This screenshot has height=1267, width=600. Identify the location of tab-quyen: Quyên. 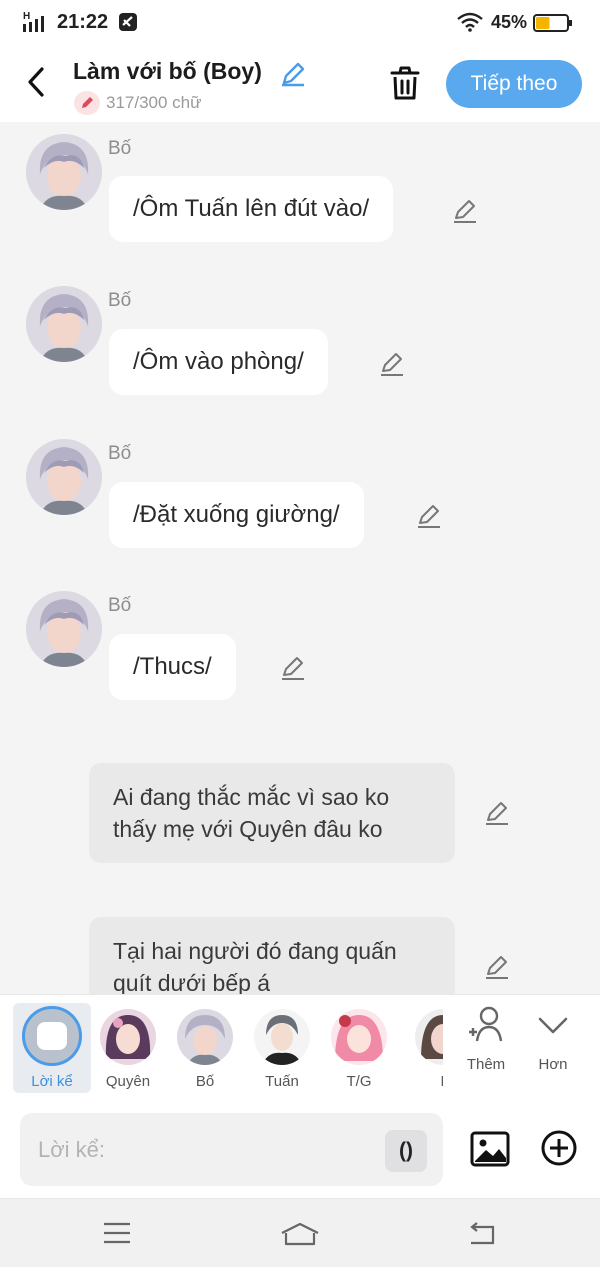
(128, 1048).